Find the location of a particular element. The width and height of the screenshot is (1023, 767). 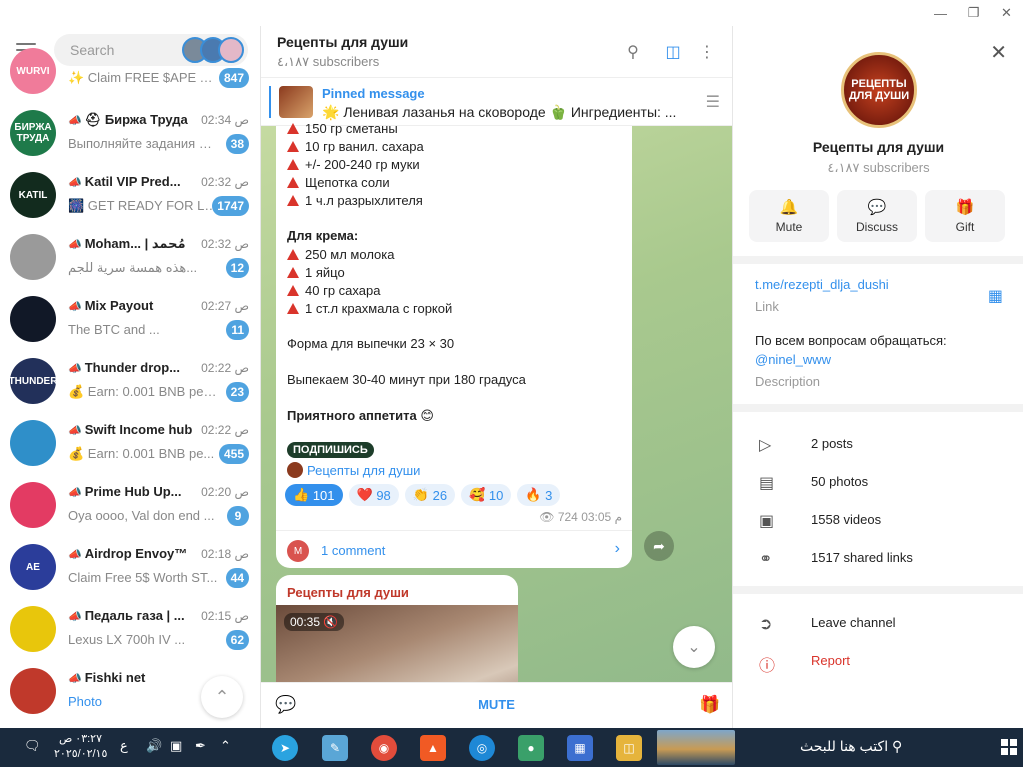

store-taskbar-icon: ▦ is located at coordinates (580, 748).